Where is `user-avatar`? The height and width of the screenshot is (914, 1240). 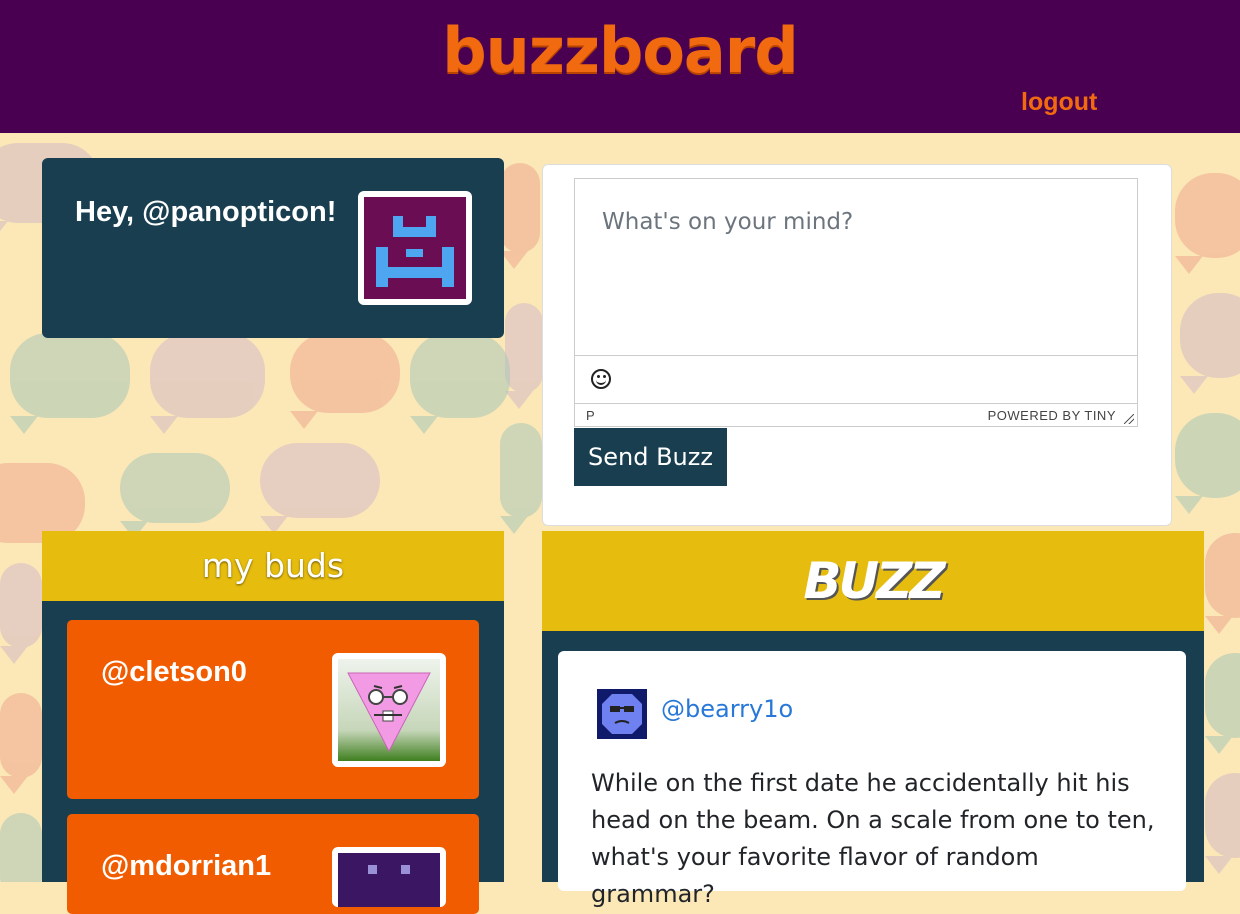 user-avatar is located at coordinates (415, 248).